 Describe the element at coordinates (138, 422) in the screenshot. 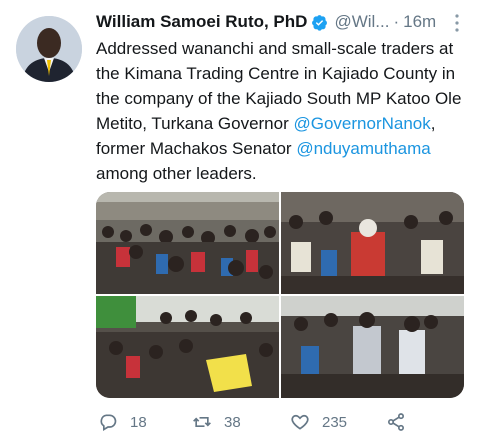

I see `reply-count: 18` at that location.